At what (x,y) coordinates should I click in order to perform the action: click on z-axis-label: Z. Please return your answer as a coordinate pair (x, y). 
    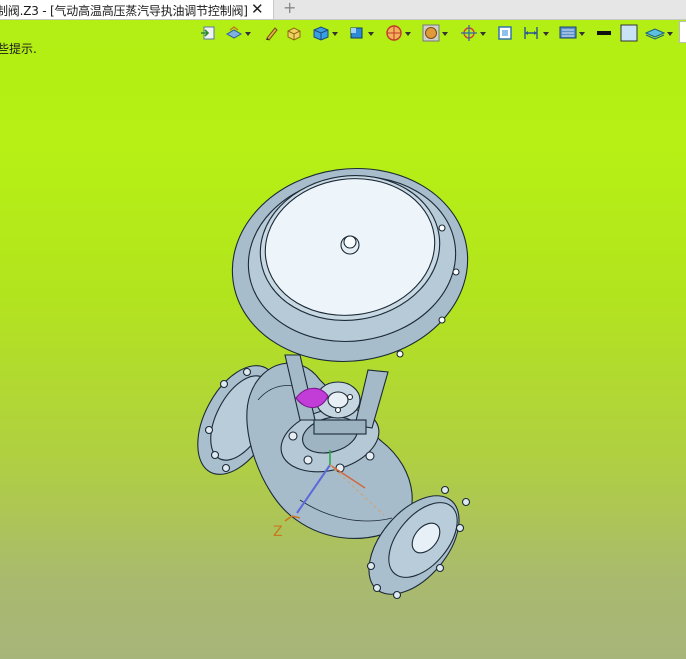
    Looking at the image, I should click on (278, 532).